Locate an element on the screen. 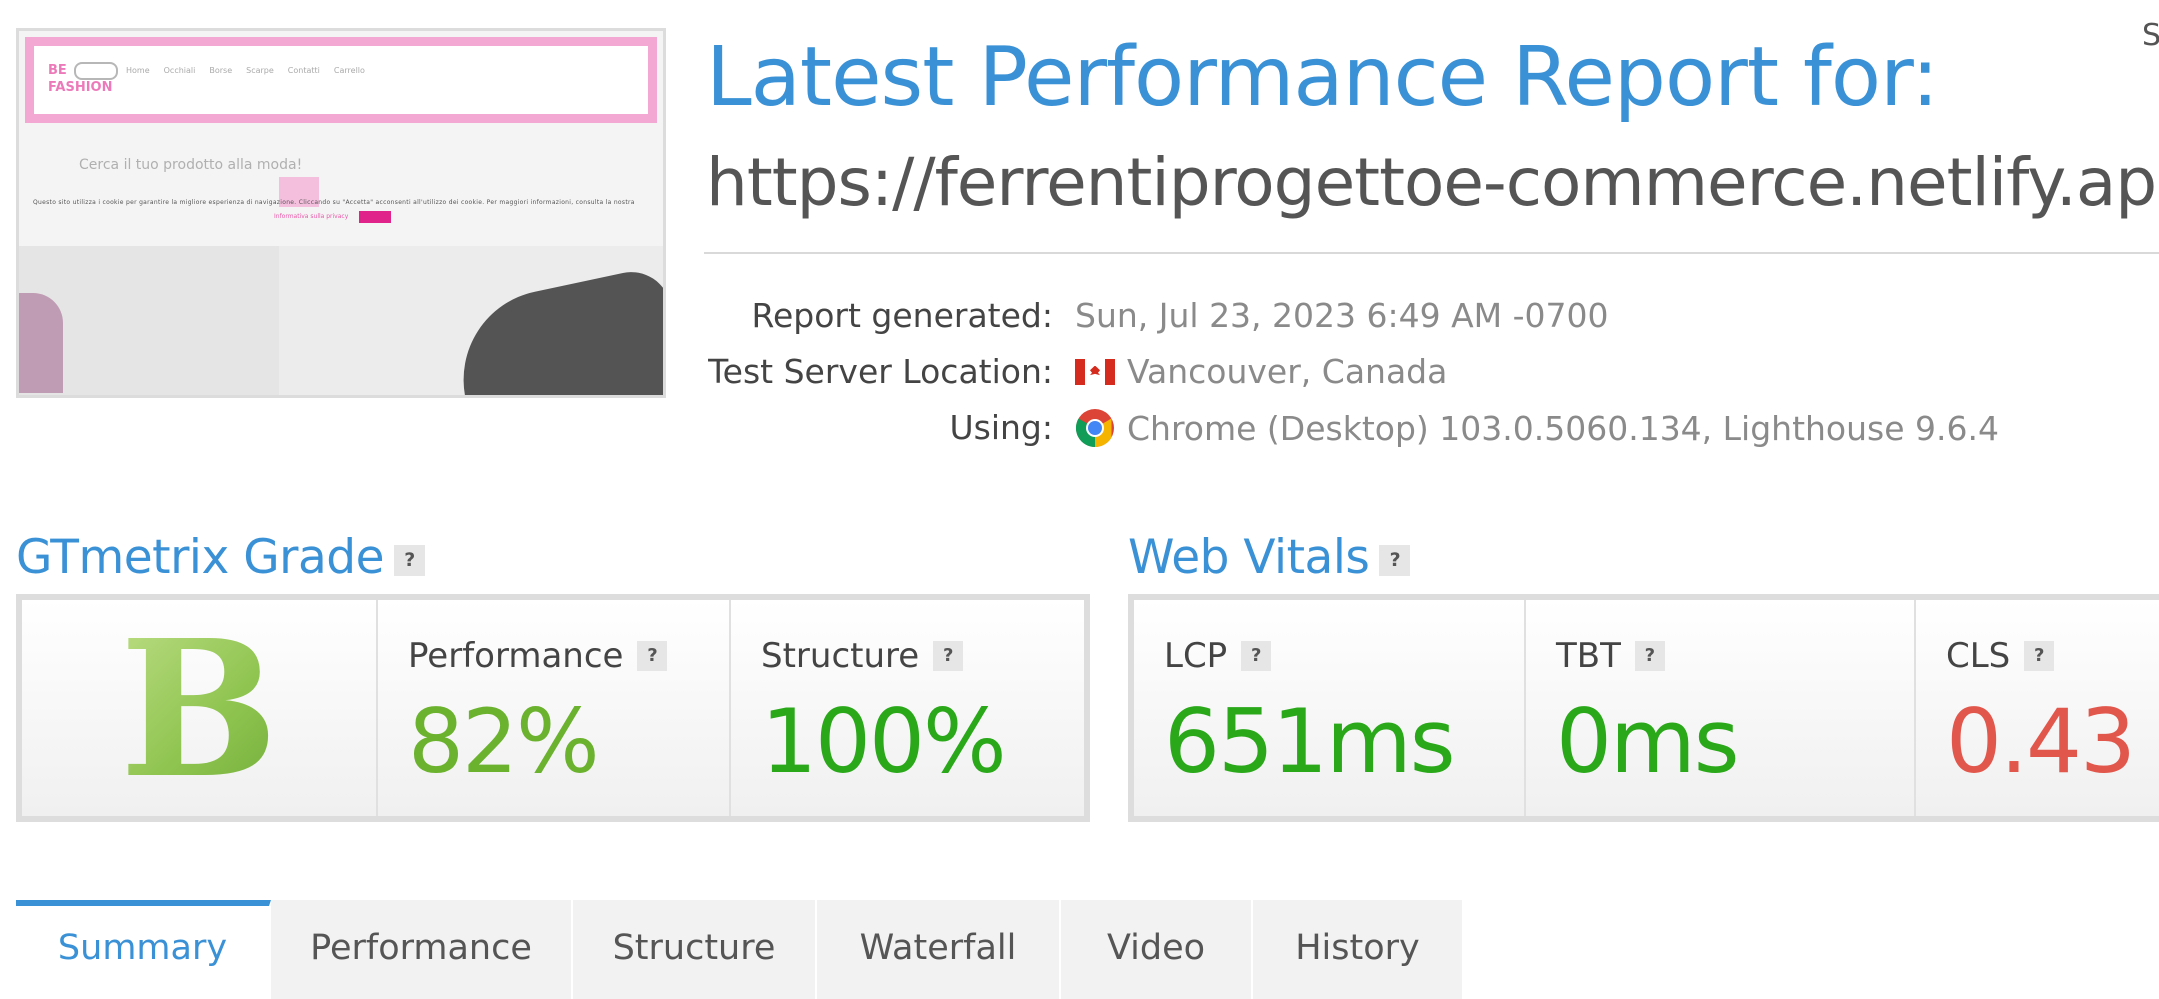 This screenshot has width=2159, height=999. lcp-label-row: LCP ? is located at coordinates (1218, 656).